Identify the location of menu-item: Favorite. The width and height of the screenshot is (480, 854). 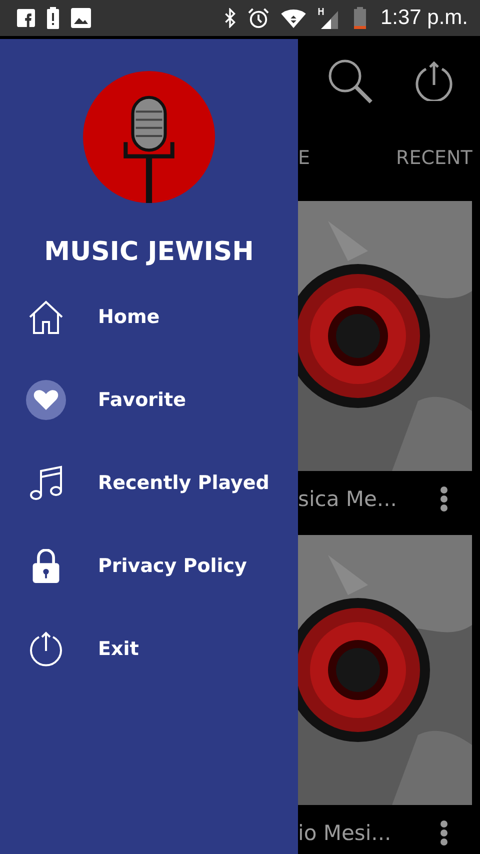
(149, 399).